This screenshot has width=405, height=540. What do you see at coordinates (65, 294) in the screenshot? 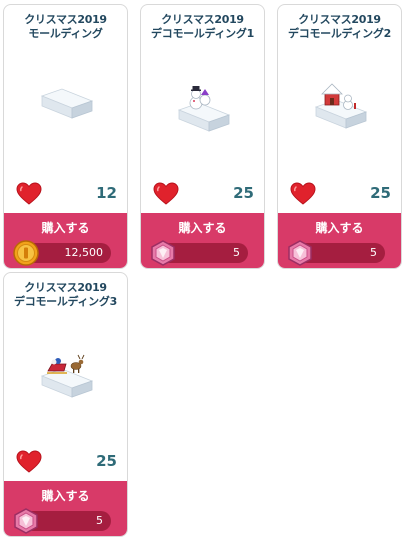
I see `item-title: クリスマス2019 デコモールディング3` at bounding box center [65, 294].